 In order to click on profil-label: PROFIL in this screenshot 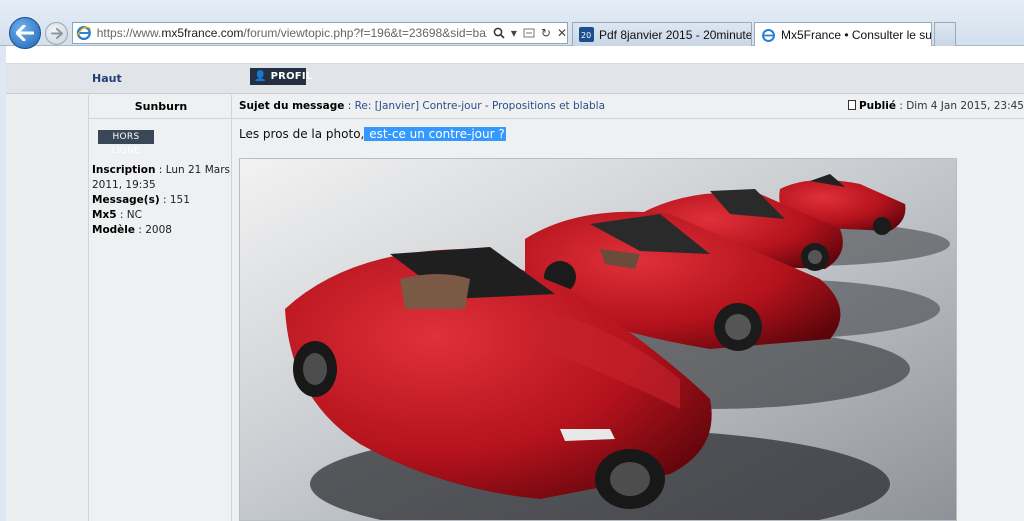, I will do `click(291, 76)`.